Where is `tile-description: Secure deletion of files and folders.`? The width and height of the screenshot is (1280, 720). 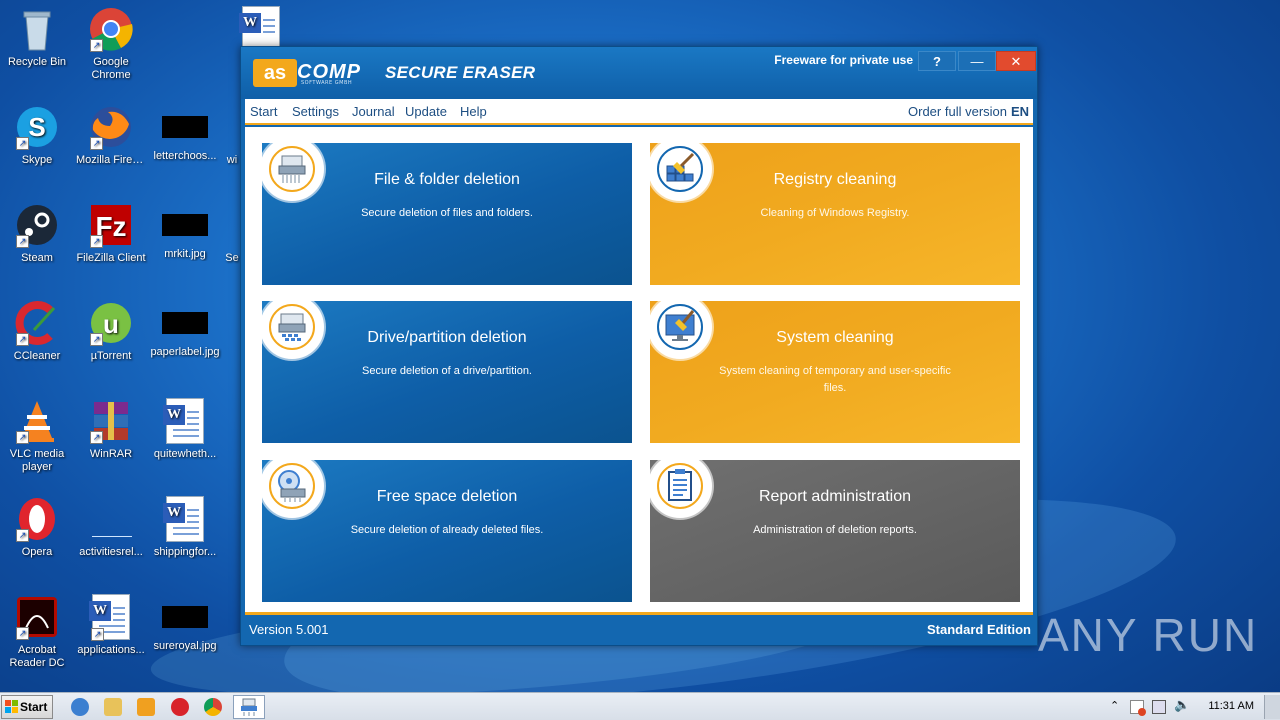 tile-description: Secure deletion of files and folders. is located at coordinates (447, 213).